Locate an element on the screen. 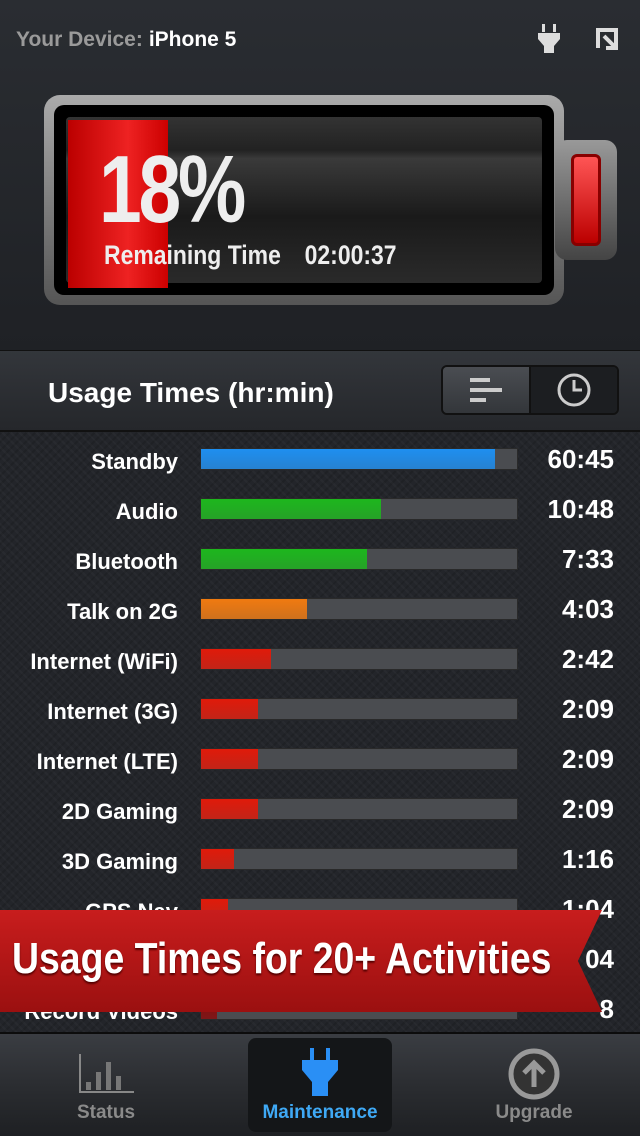 Image resolution: width=640 pixels, height=1136 pixels. remaining-time: Remaining Time 02:00:37 is located at coordinates (250, 255).